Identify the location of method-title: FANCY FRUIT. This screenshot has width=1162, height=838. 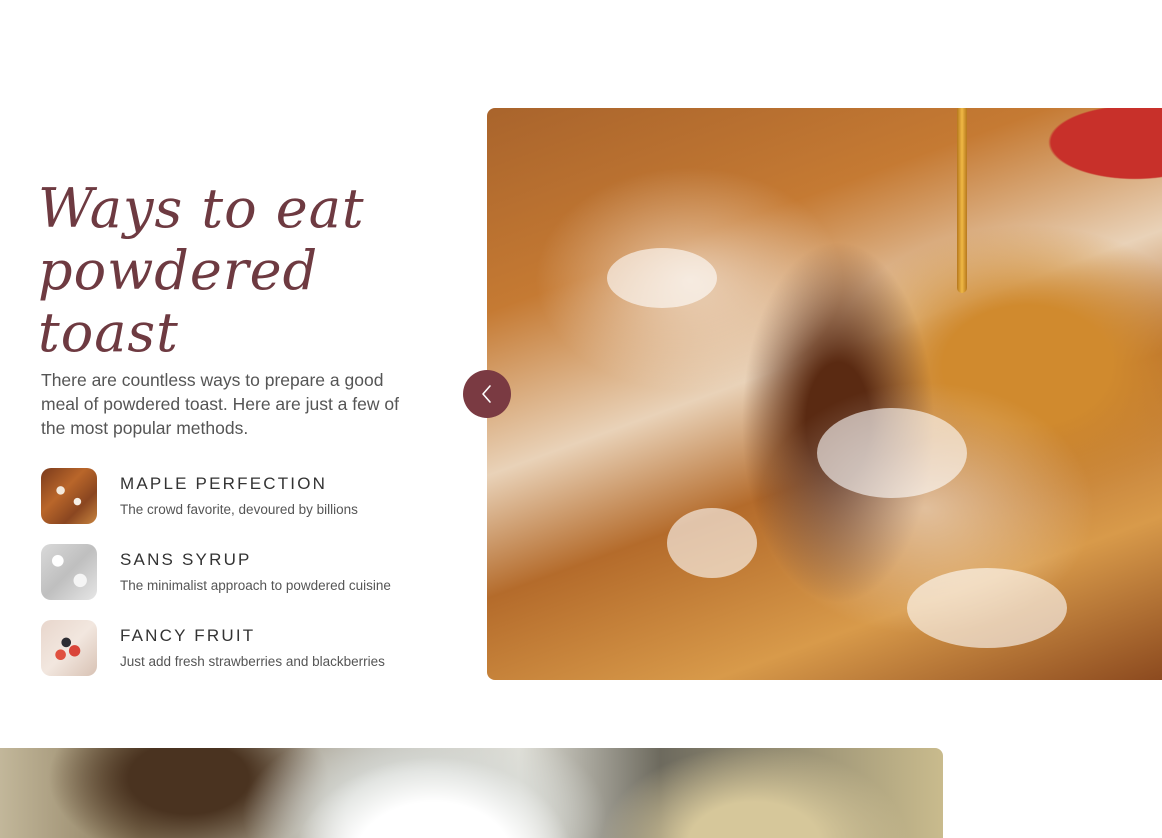
(188, 635).